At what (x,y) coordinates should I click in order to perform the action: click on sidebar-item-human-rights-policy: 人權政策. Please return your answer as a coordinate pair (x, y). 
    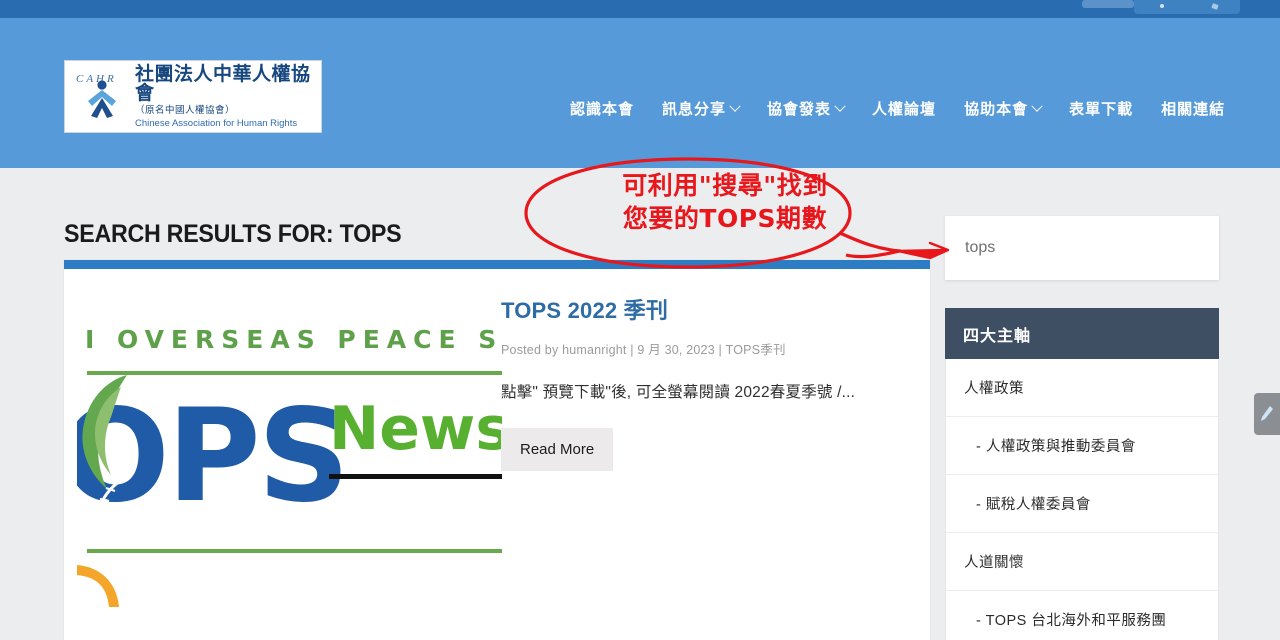
    Looking at the image, I should click on (1082, 388).